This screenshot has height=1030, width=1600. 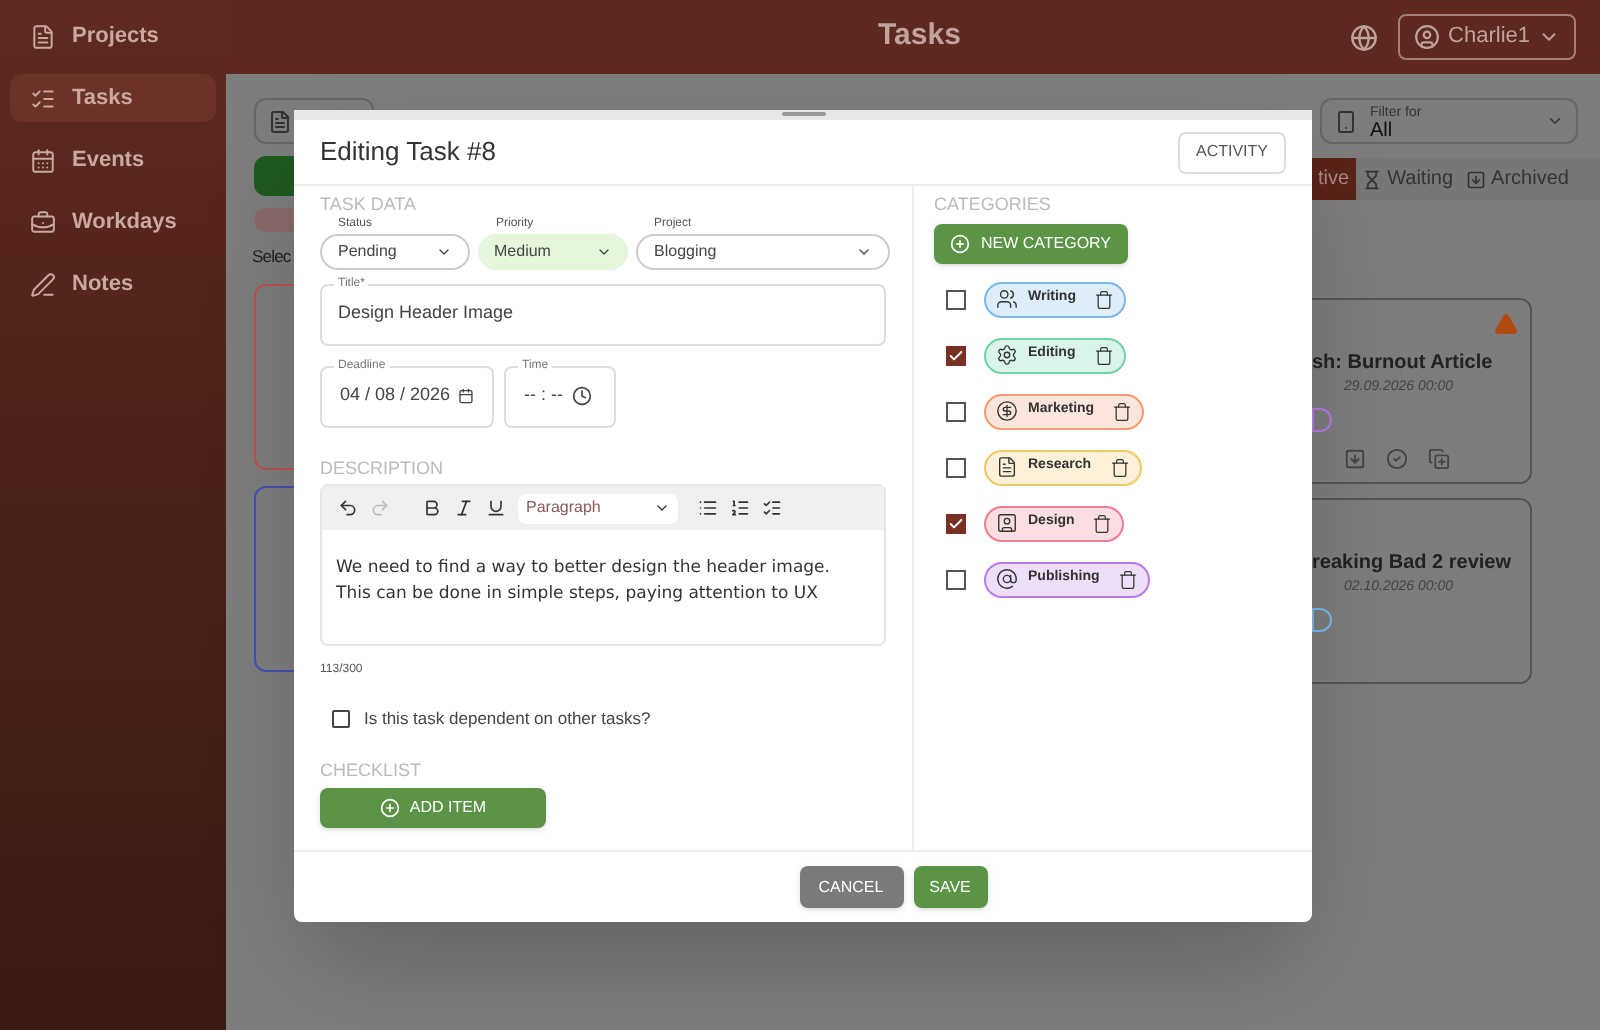 What do you see at coordinates (369, 204) in the screenshot?
I see `section-heading: TASK DATA` at bounding box center [369, 204].